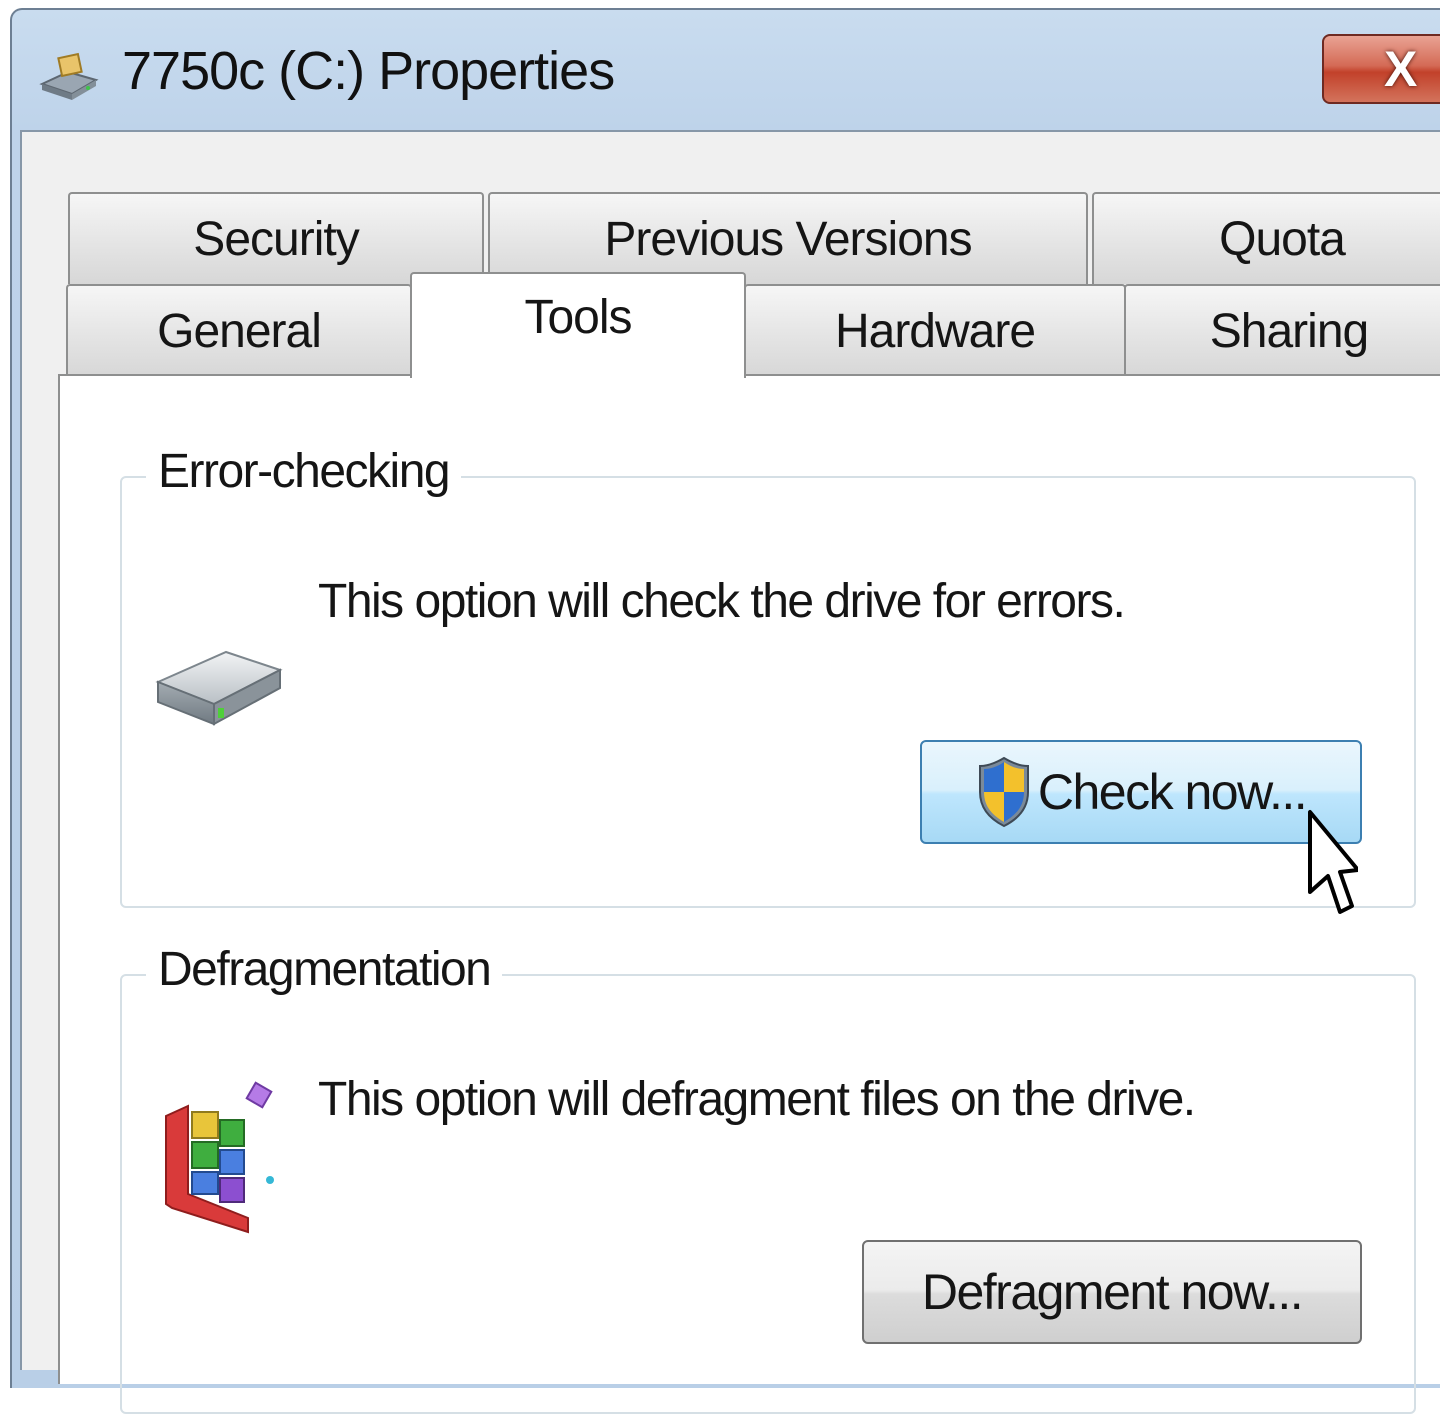 This screenshot has width=1440, height=1414. Describe the element at coordinates (304, 471) in the screenshot. I see `error-checking-title: Error-checking` at that location.